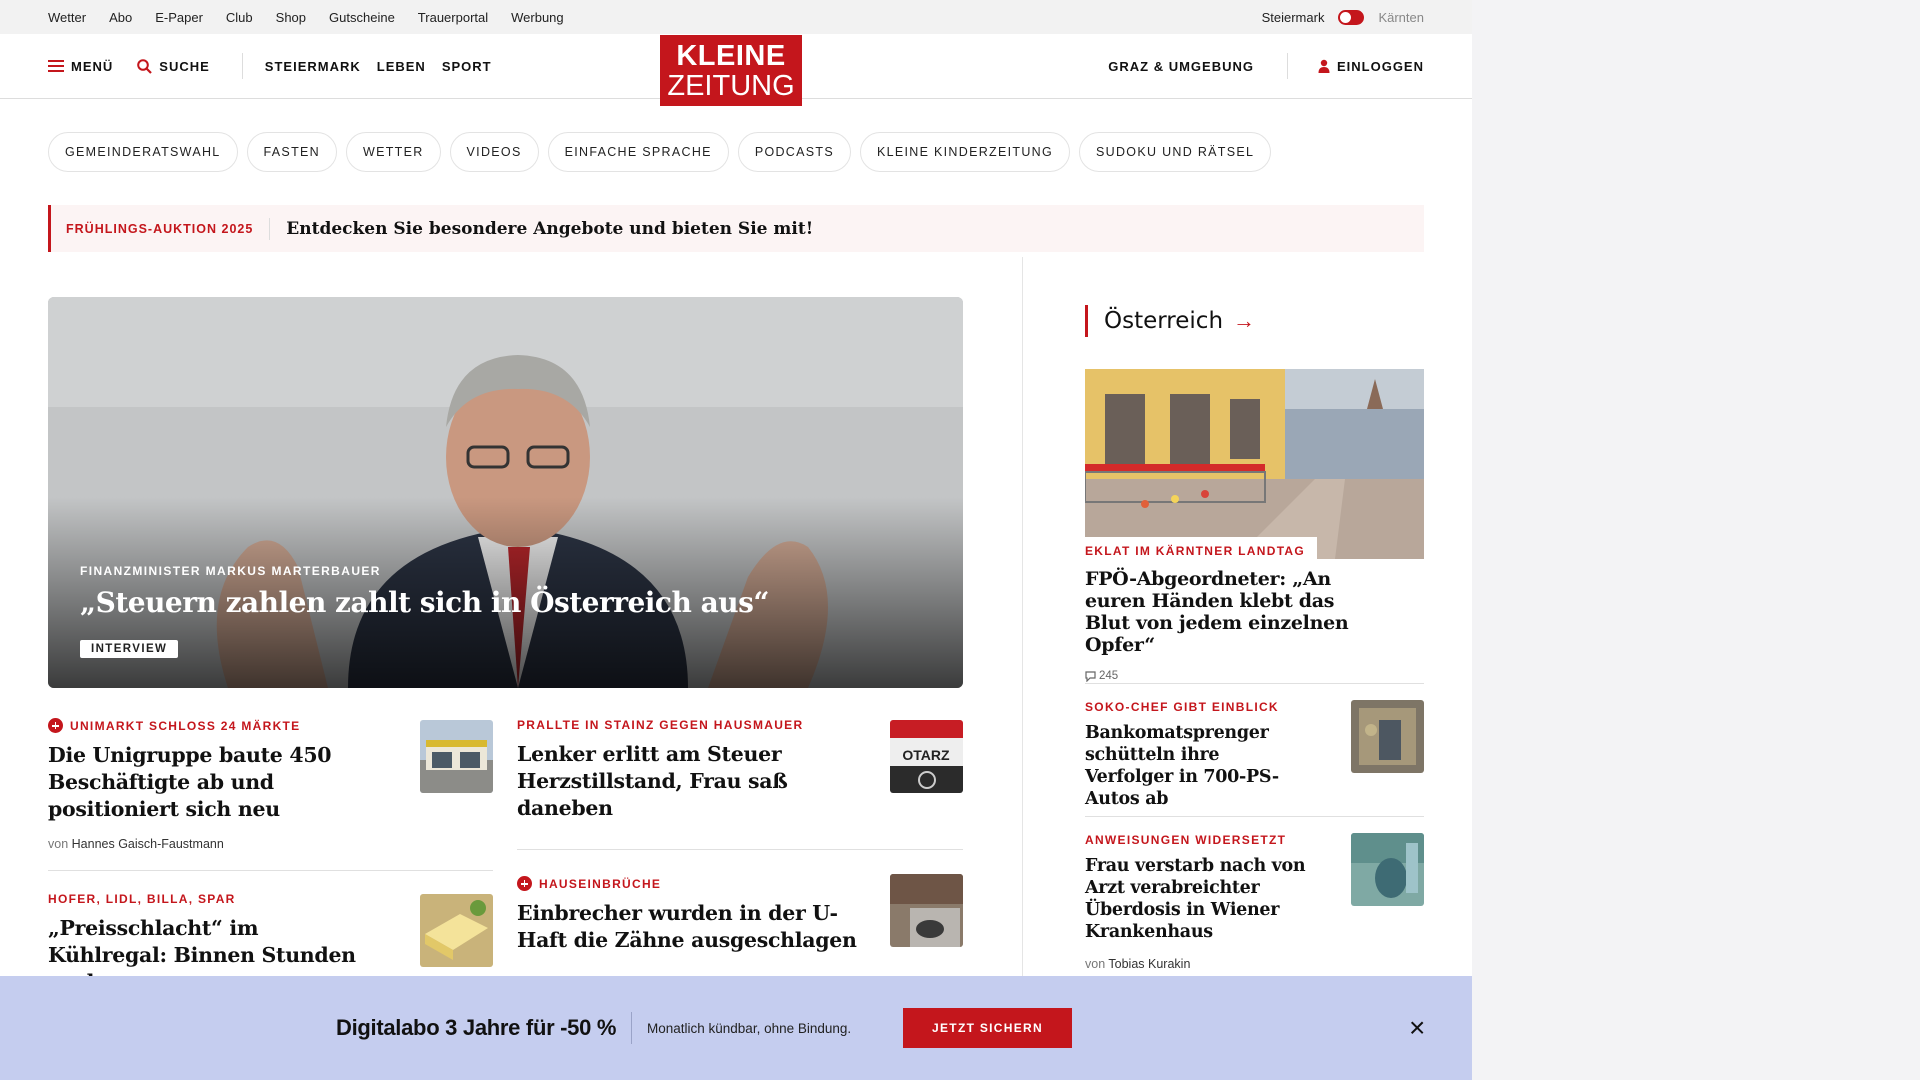  I want to click on region-link: GRAZ & UMGEBUNG, so click(1181, 66).